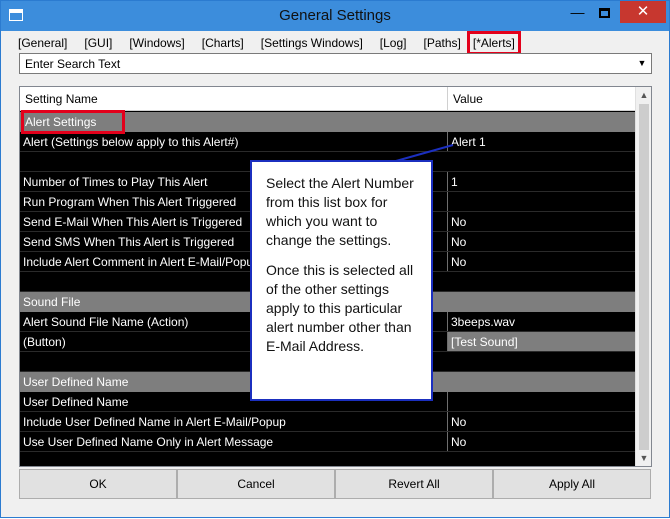  Describe the element at coordinates (483, 322) in the screenshot. I see `row-value: 3beeps.wav` at that location.